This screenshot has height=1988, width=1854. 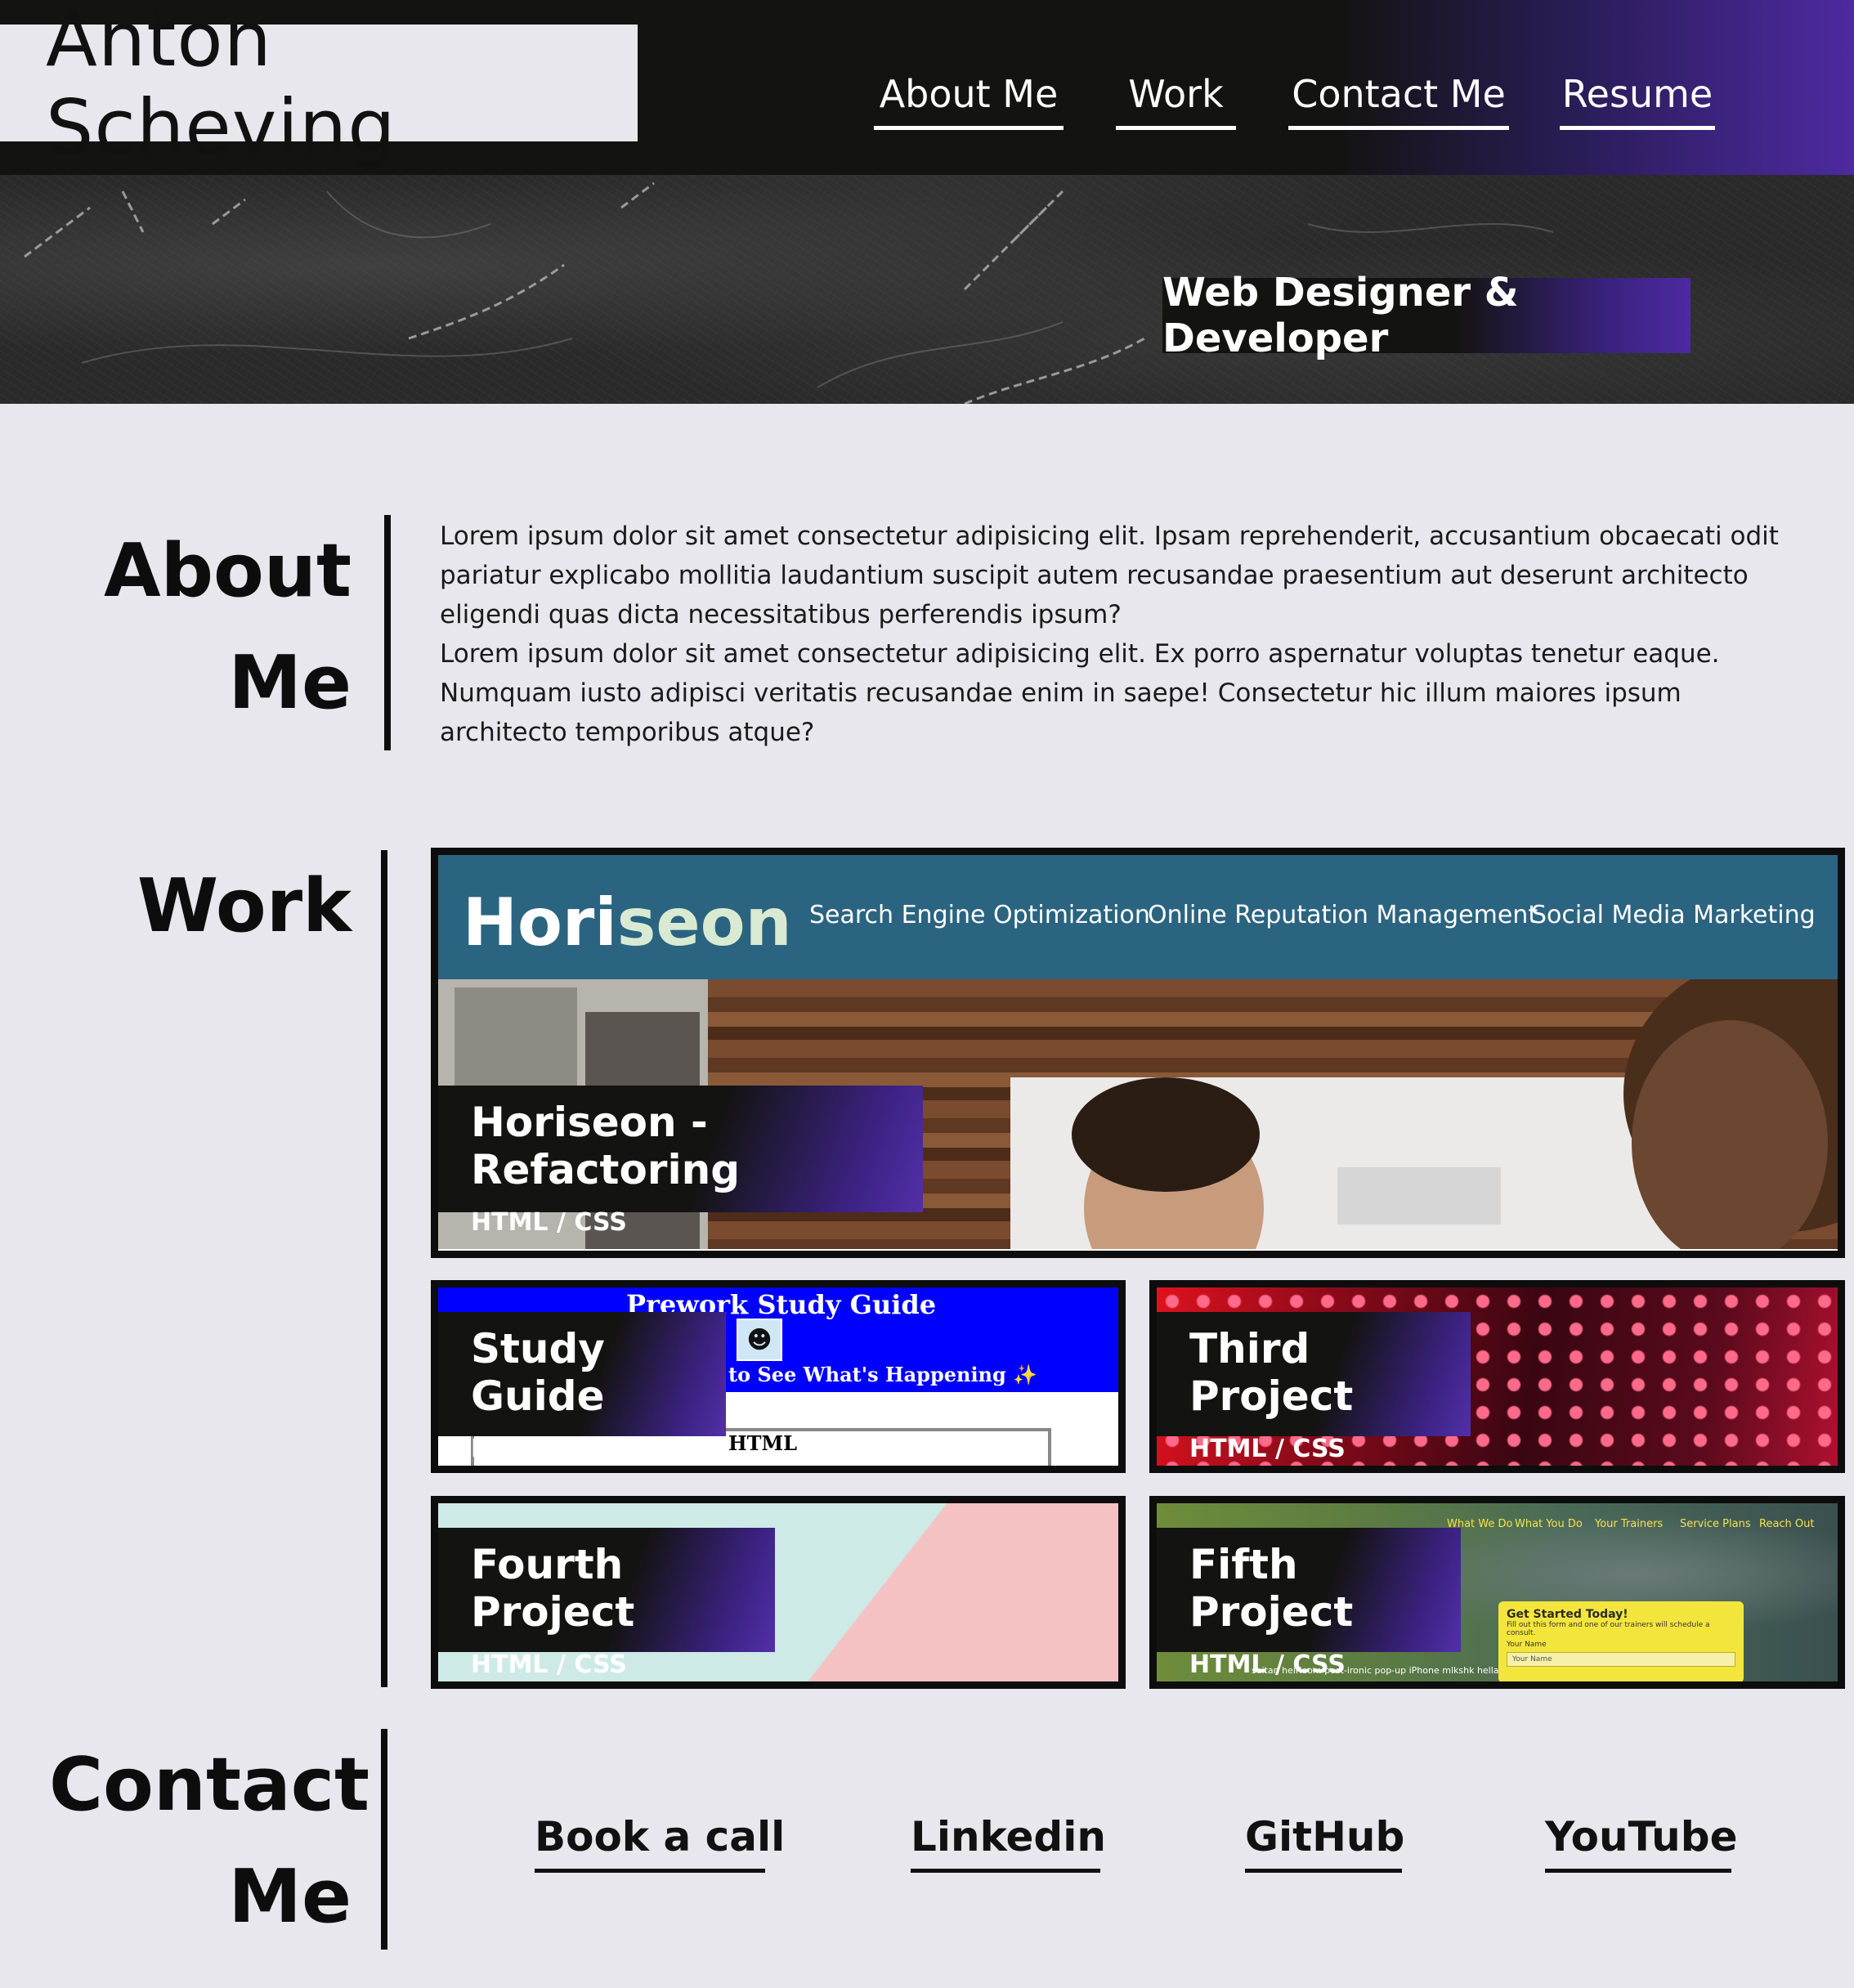 What do you see at coordinates (762, 1443) in the screenshot?
I see `study-guide-preview-section: HTML` at bounding box center [762, 1443].